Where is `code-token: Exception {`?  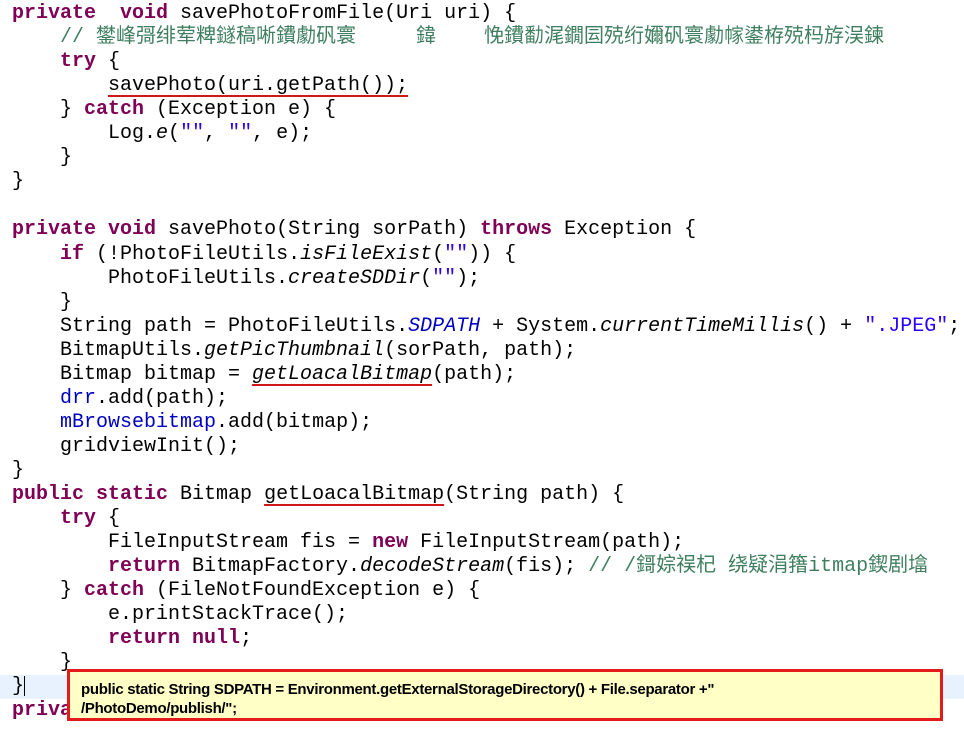 code-token: Exception { is located at coordinates (624, 230).